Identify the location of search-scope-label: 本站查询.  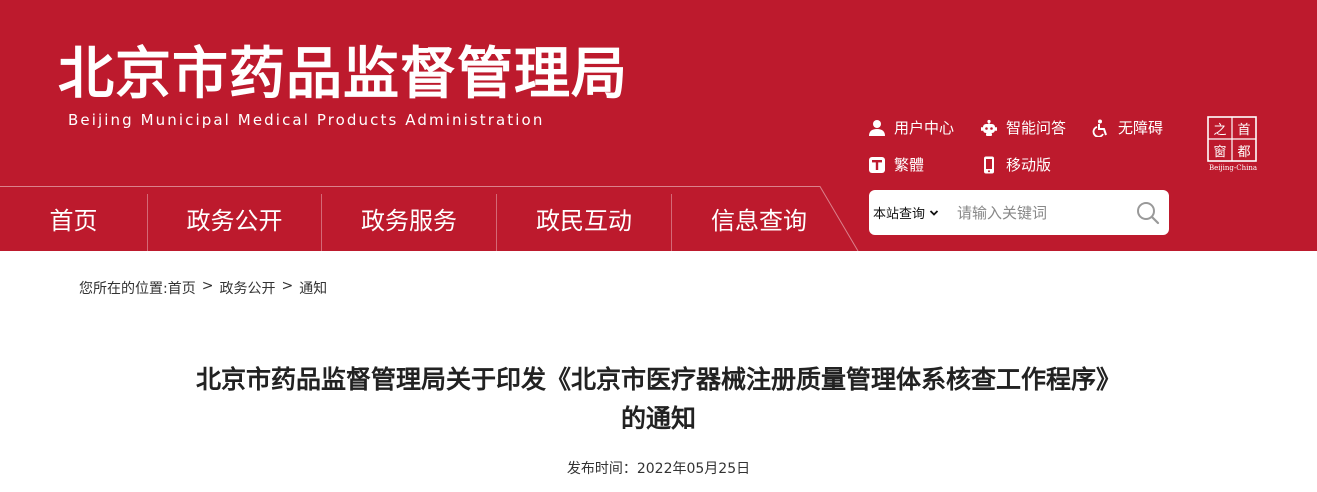
(899, 214).